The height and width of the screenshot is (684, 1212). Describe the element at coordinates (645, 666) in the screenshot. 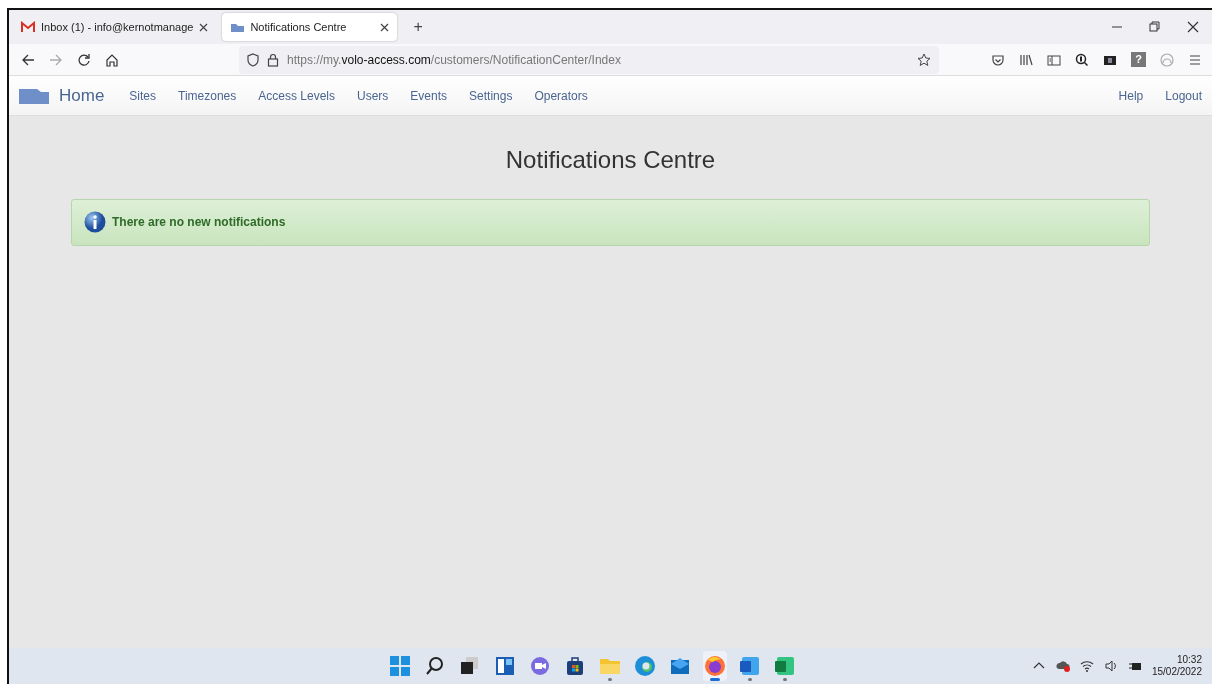

I see `browser-swirl-icon` at that location.